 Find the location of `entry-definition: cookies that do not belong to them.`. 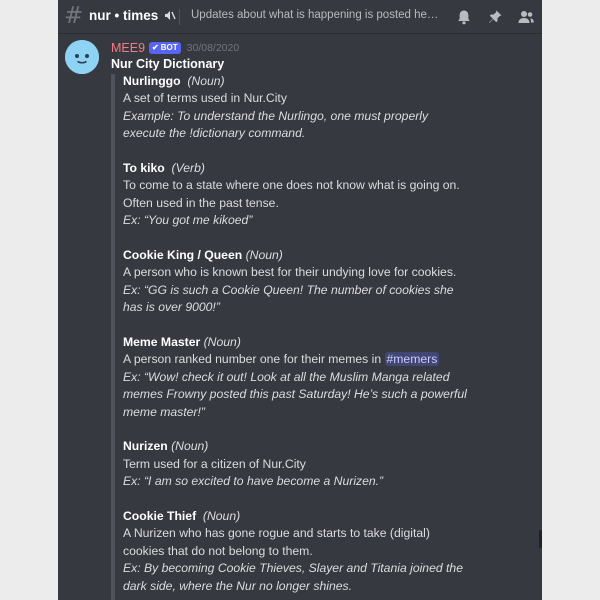

entry-definition: cookies that do not belong to them. is located at coordinates (218, 550).